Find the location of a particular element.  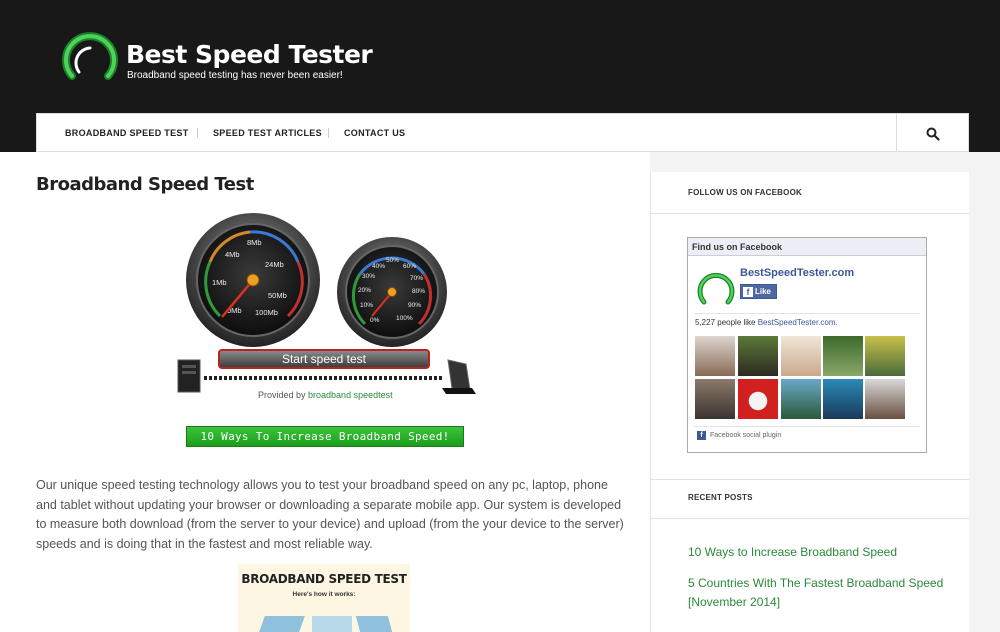

facebook-fan-faces is located at coordinates (801, 378).